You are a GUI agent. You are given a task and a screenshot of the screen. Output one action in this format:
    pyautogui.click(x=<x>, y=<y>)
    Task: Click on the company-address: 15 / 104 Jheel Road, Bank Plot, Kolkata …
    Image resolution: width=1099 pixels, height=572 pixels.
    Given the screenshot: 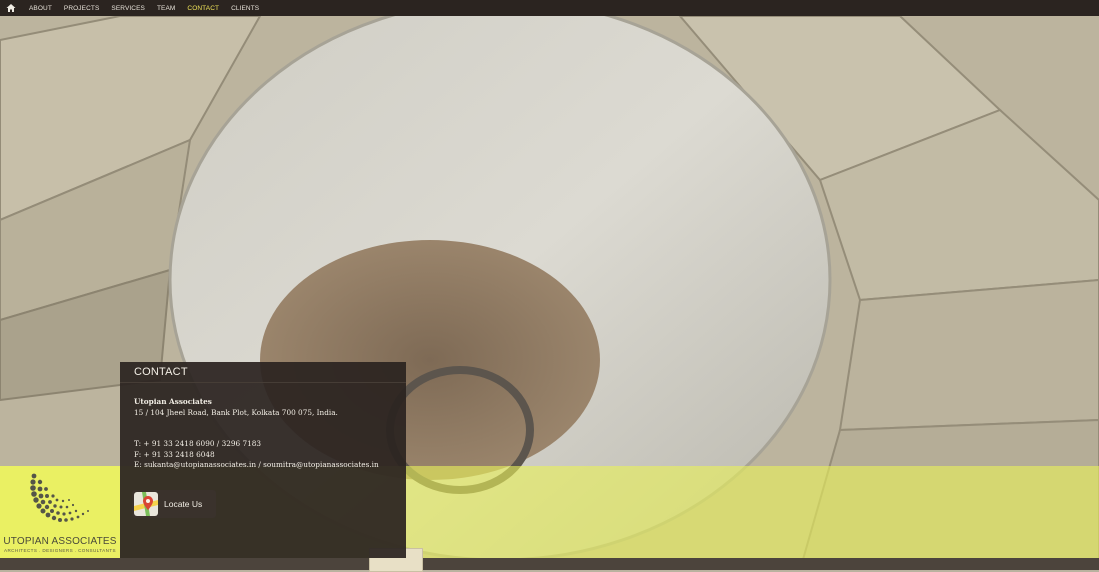 What is the action you would take?
    pyautogui.click(x=236, y=412)
    